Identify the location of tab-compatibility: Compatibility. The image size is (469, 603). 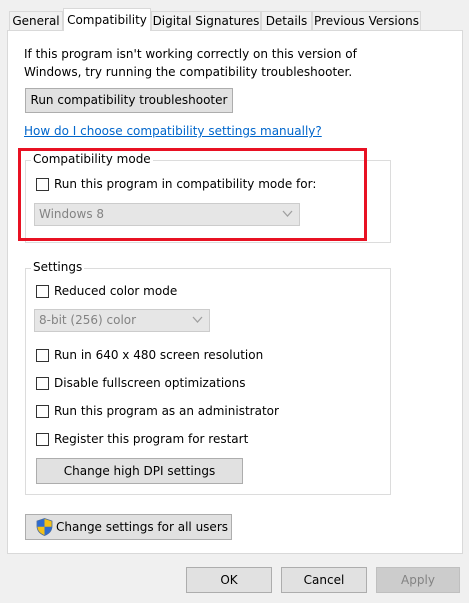
(107, 19).